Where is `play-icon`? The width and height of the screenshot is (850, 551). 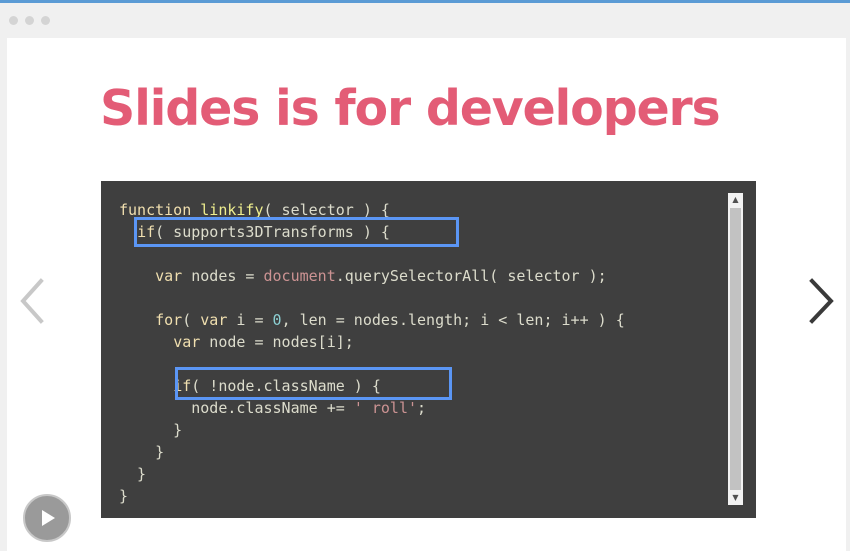
play-icon is located at coordinates (48, 518).